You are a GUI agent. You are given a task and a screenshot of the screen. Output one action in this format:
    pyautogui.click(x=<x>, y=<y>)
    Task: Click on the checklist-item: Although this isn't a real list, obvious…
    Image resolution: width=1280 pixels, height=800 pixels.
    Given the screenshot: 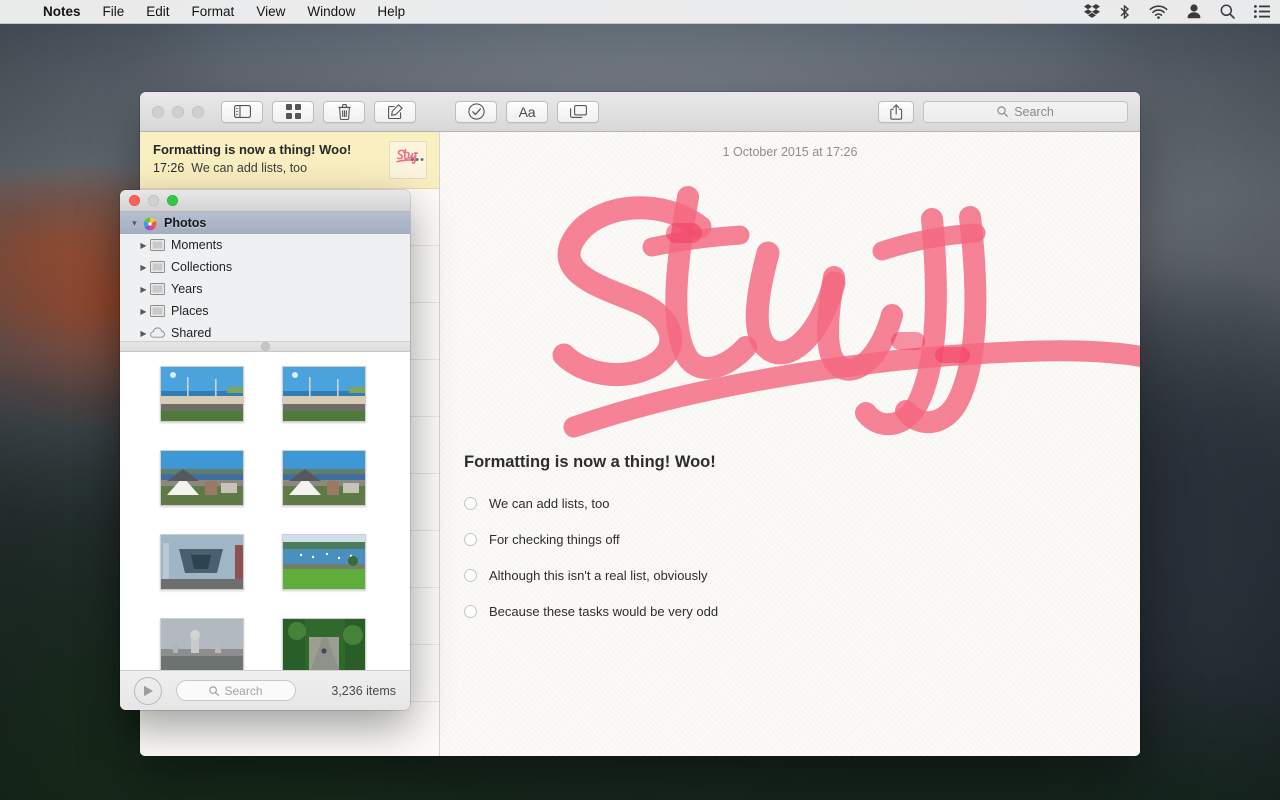 What is the action you would take?
    pyautogui.click(x=802, y=575)
    